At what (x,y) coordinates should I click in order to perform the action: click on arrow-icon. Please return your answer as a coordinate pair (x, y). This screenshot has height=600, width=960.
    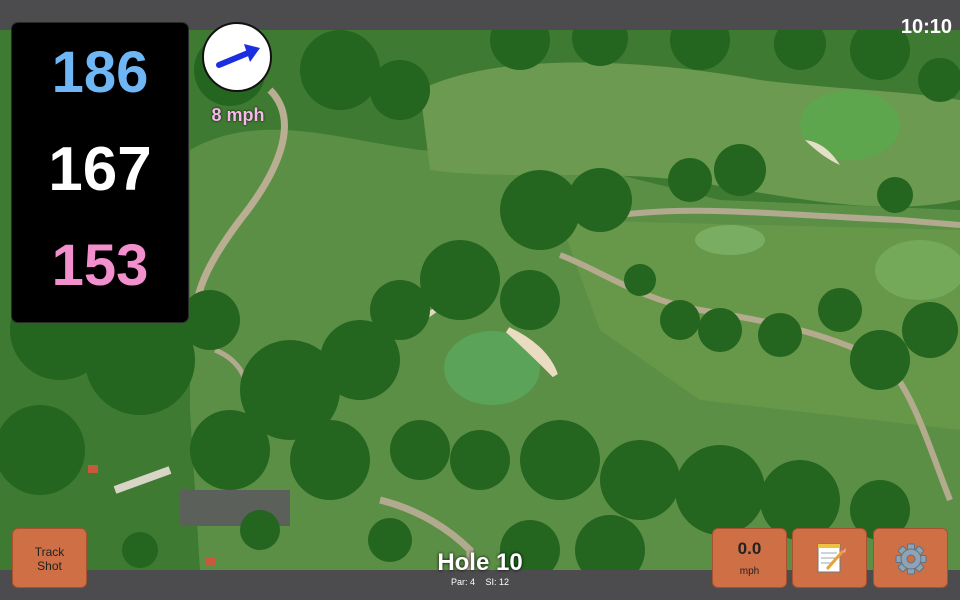
    Looking at the image, I should click on (238, 56).